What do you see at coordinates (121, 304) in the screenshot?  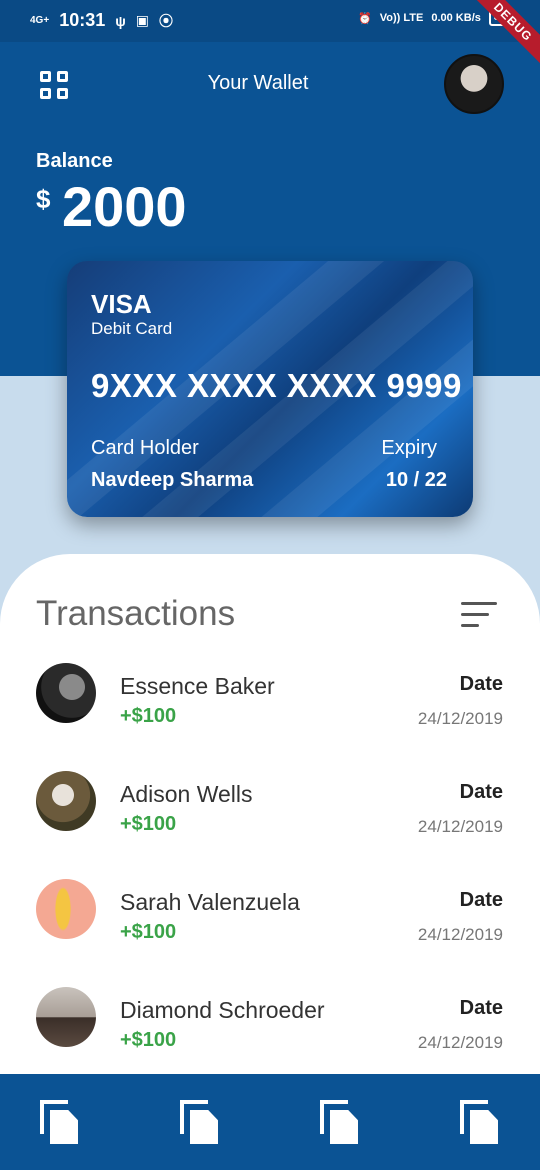 I see `card-brand: VISA` at bounding box center [121, 304].